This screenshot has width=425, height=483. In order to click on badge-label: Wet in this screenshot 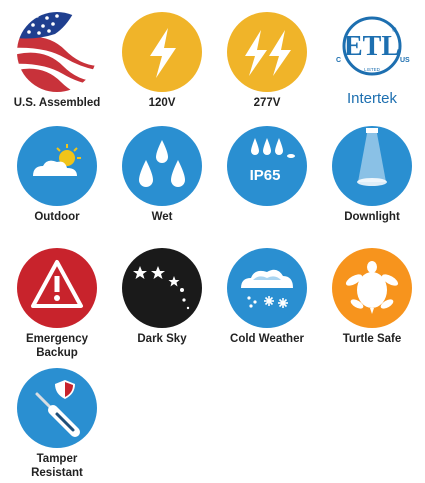, I will do `click(162, 217)`.